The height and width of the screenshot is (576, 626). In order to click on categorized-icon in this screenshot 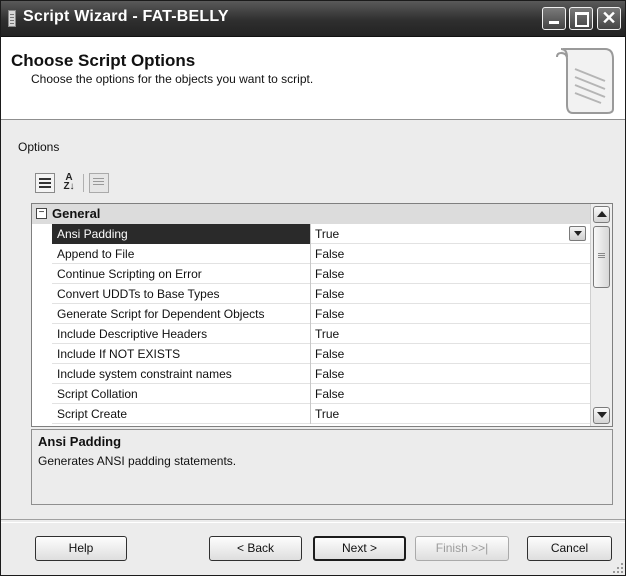, I will do `click(45, 183)`.